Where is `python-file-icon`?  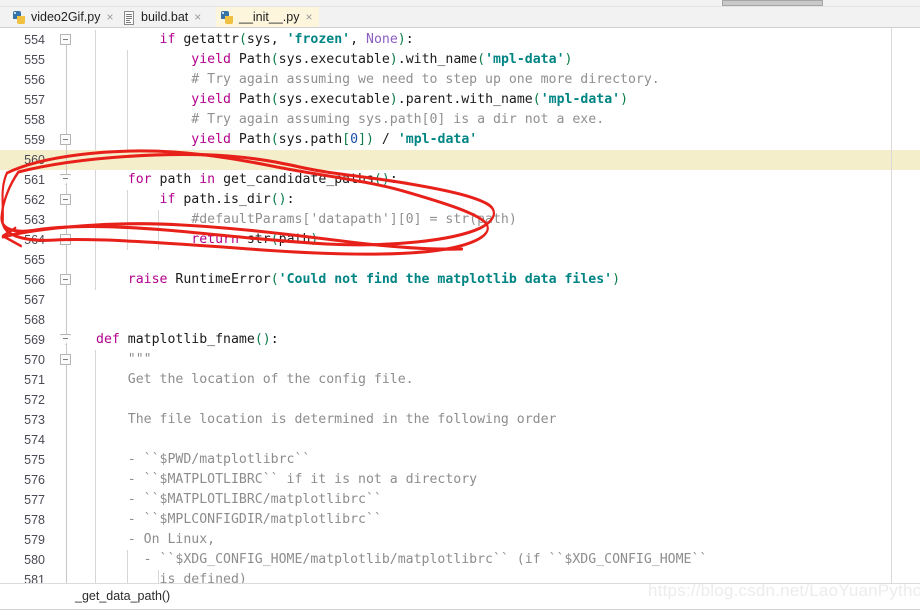
python-file-icon is located at coordinates (227, 17).